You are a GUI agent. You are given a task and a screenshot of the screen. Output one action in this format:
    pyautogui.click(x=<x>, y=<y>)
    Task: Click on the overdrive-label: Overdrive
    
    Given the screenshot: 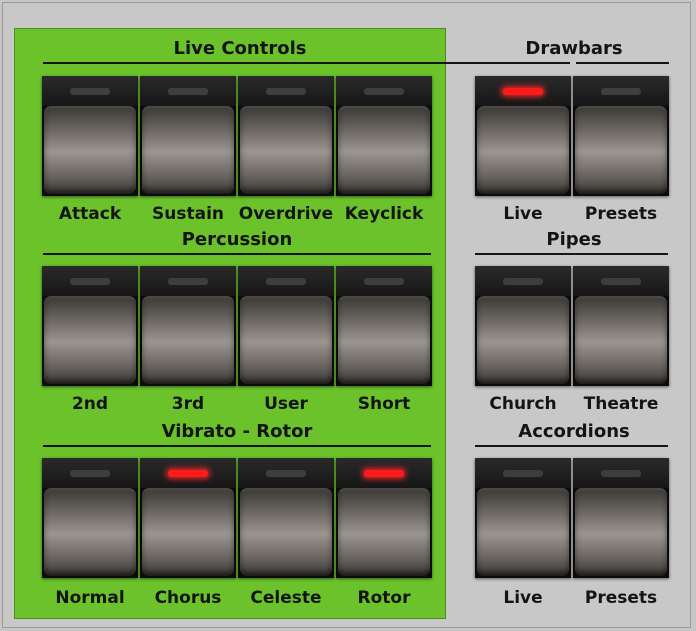 What is the action you would take?
    pyautogui.click(x=286, y=214)
    